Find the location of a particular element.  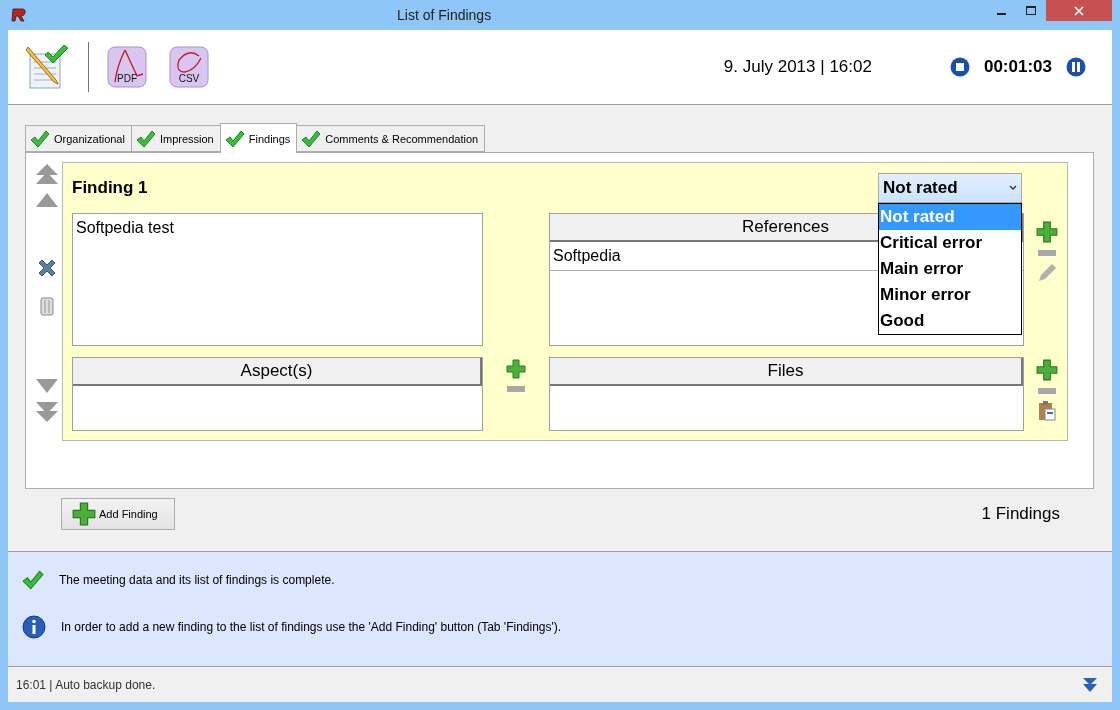

table-cell: Softpedia is located at coordinates (587, 256).